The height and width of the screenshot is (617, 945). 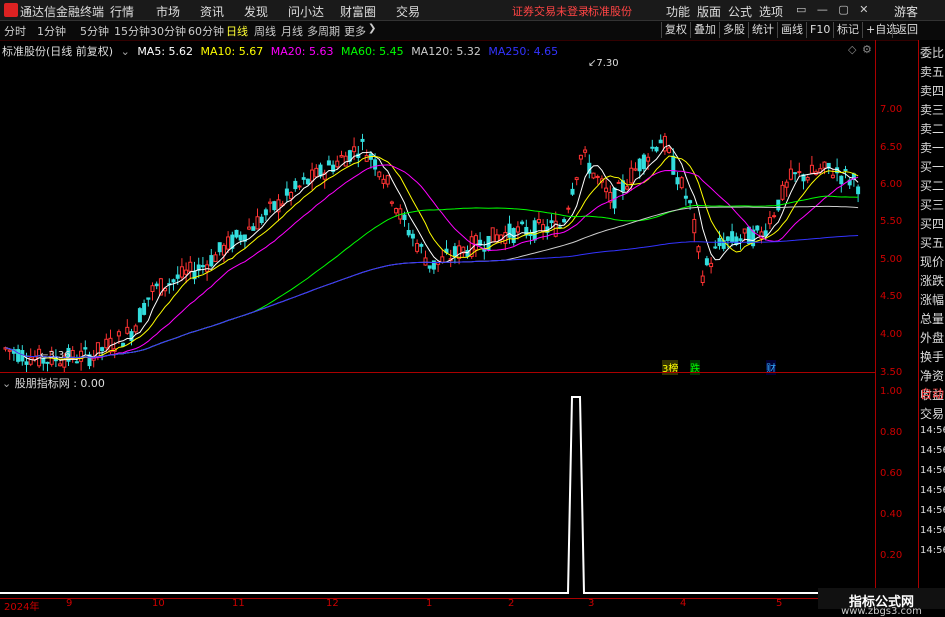 I want to click on draw-button: 画线, so click(x=791, y=30).